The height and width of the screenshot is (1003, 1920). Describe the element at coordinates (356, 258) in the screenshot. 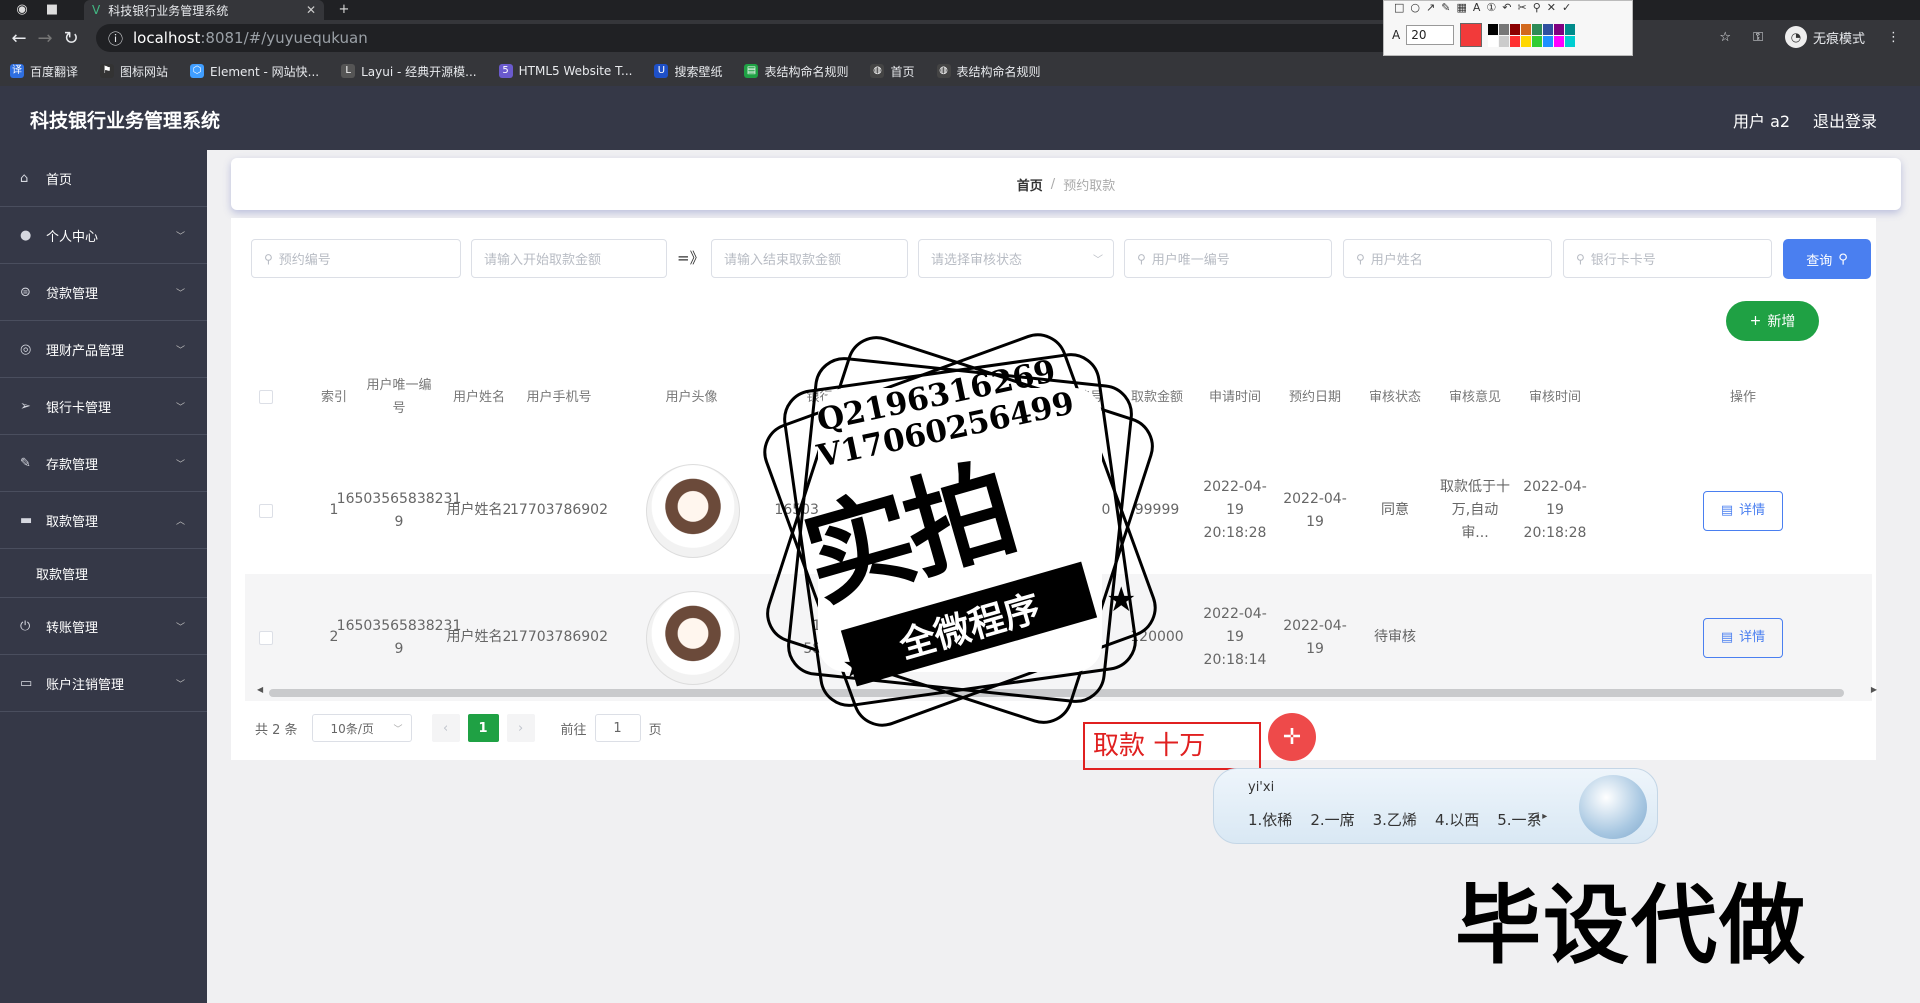

I see `reservation-no-input: ⚲ 预约编号` at that location.